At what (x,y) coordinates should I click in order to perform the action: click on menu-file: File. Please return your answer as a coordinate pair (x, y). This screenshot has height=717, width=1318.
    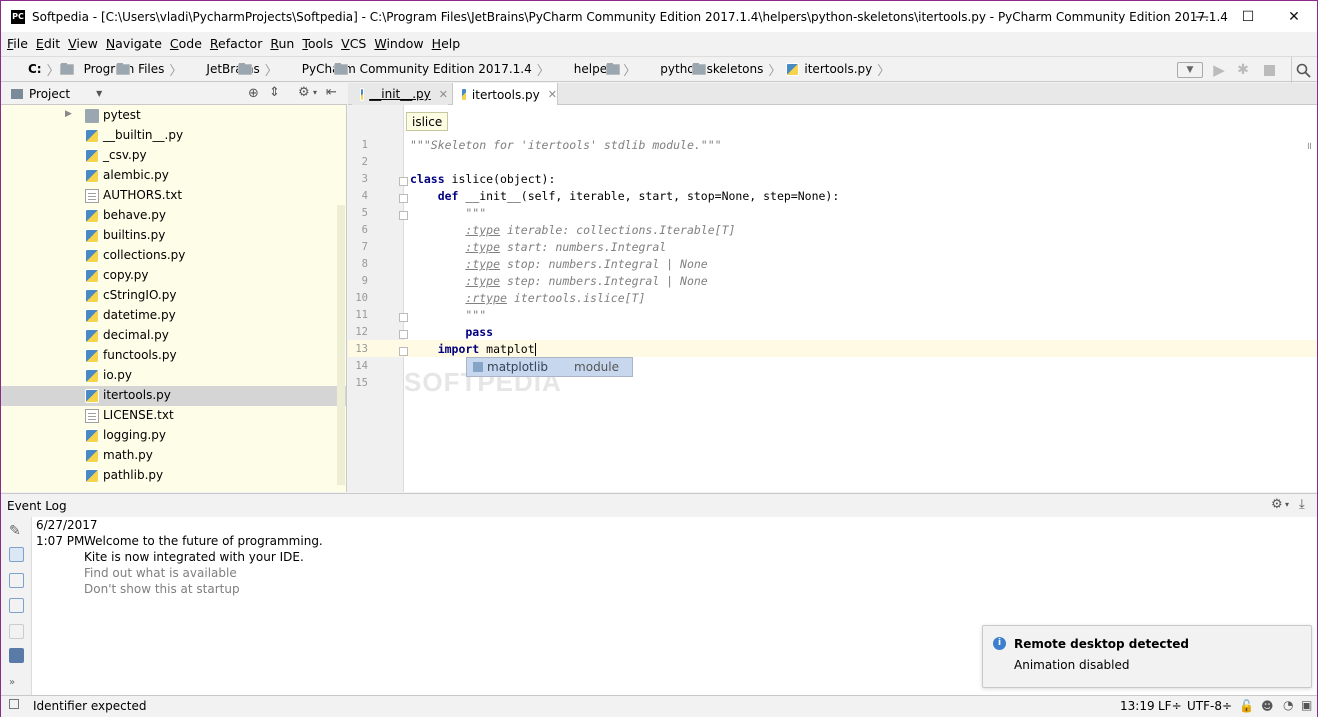
    Looking at the image, I should click on (17, 43).